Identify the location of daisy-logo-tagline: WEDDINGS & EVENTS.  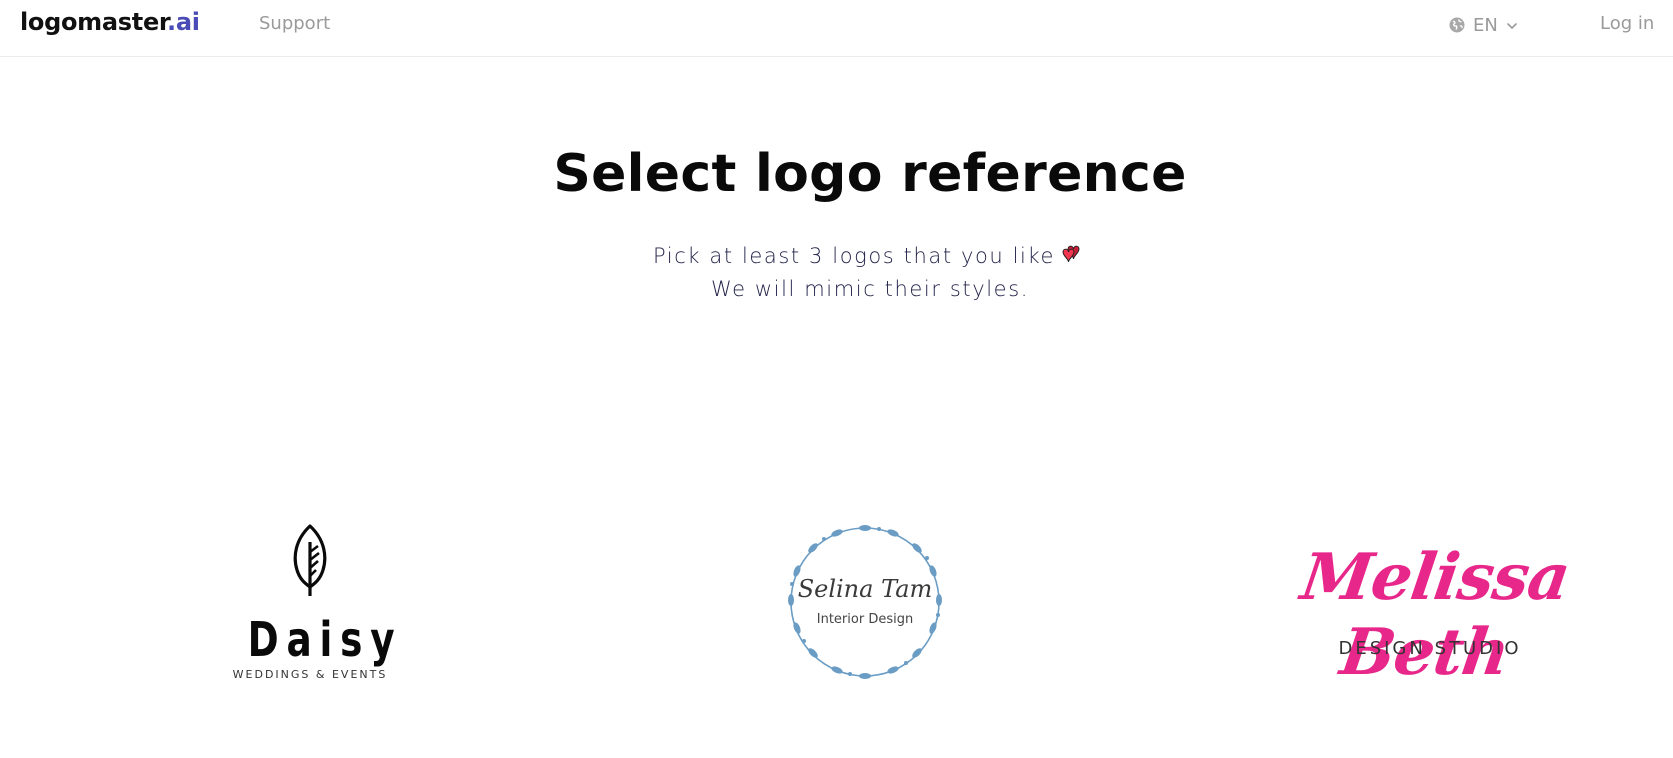
(310, 674).